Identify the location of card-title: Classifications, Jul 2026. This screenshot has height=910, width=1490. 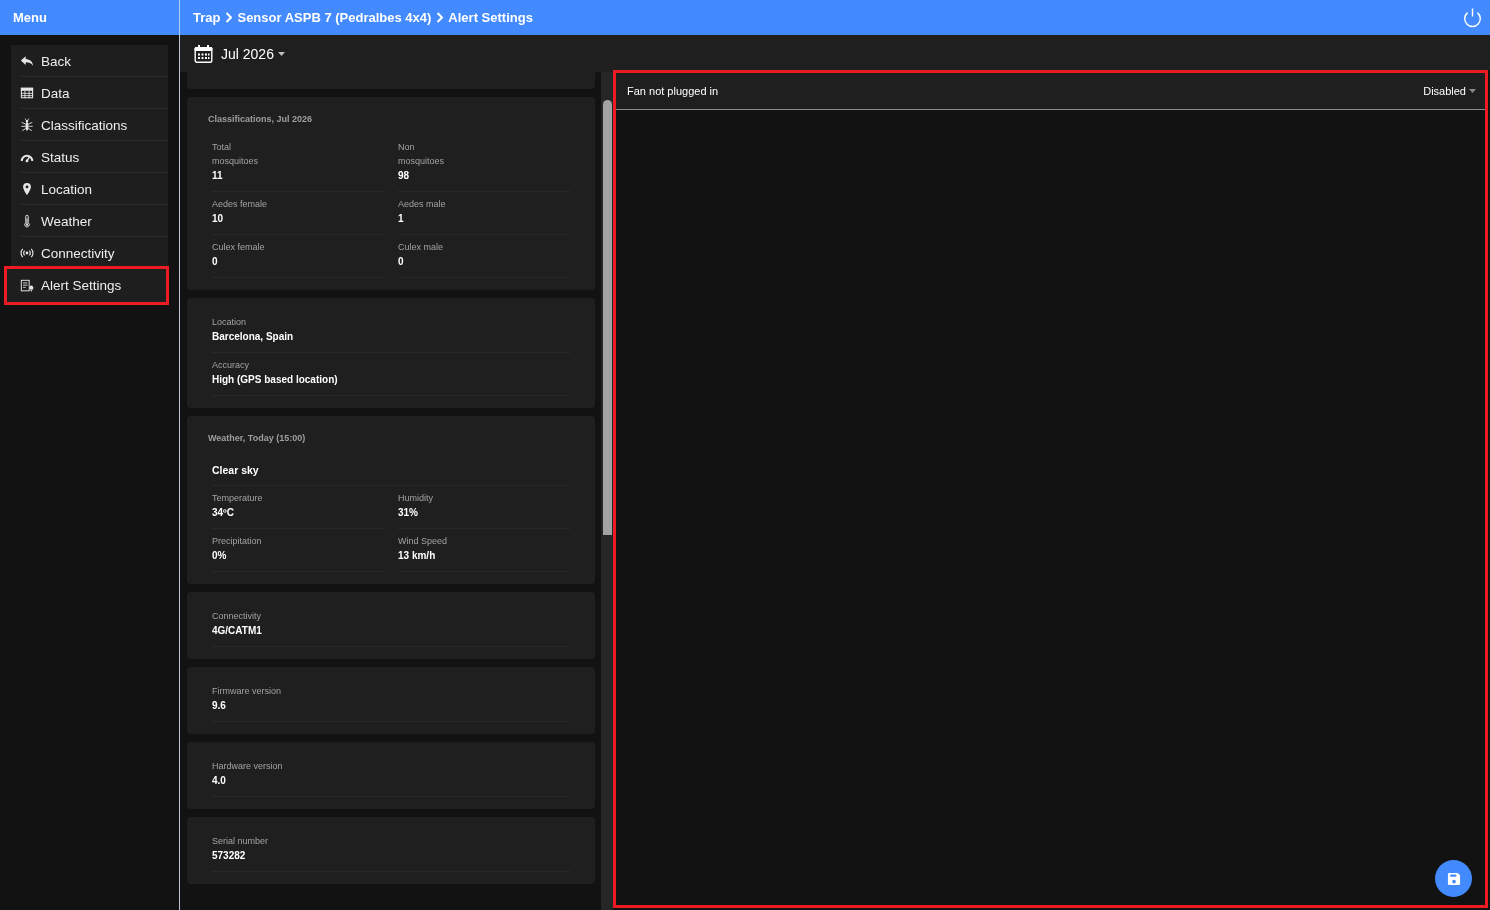
(261, 119).